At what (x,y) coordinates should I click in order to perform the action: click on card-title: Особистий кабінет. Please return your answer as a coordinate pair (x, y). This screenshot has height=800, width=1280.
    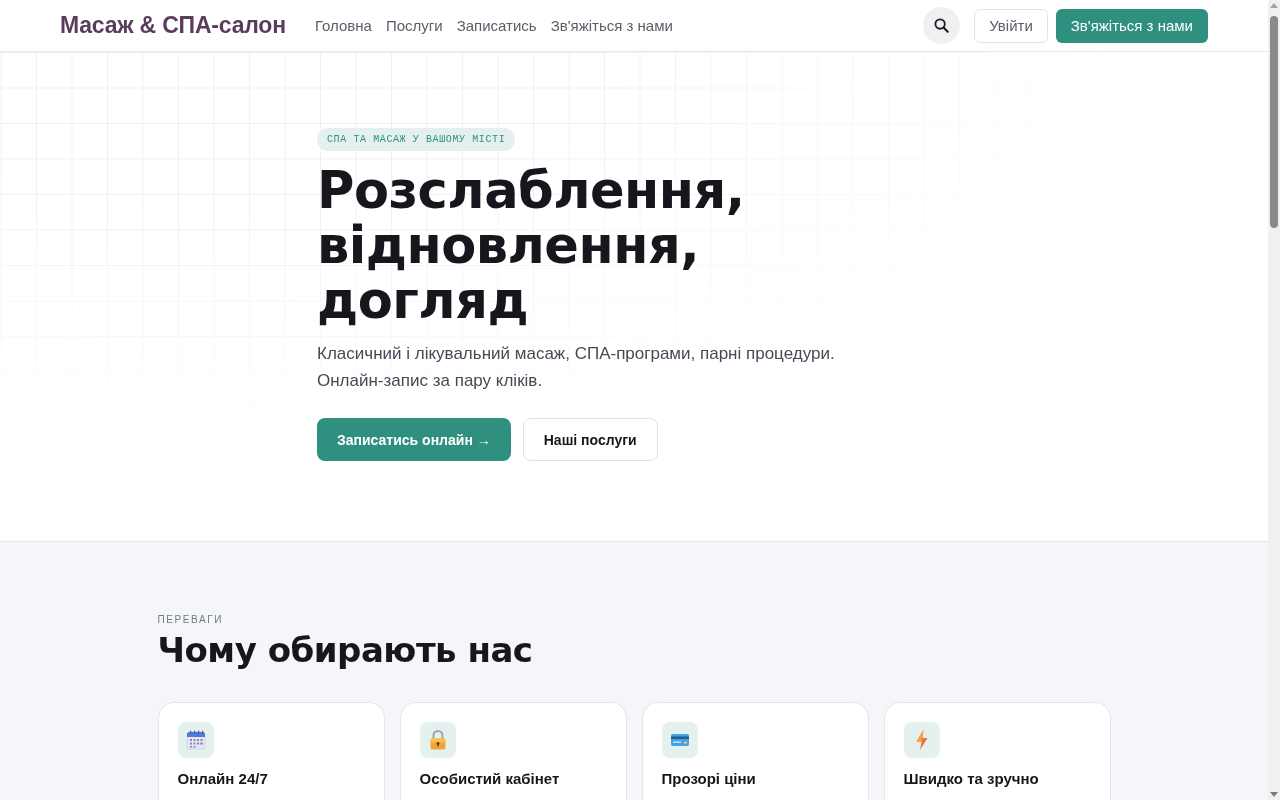
    Looking at the image, I should click on (489, 778).